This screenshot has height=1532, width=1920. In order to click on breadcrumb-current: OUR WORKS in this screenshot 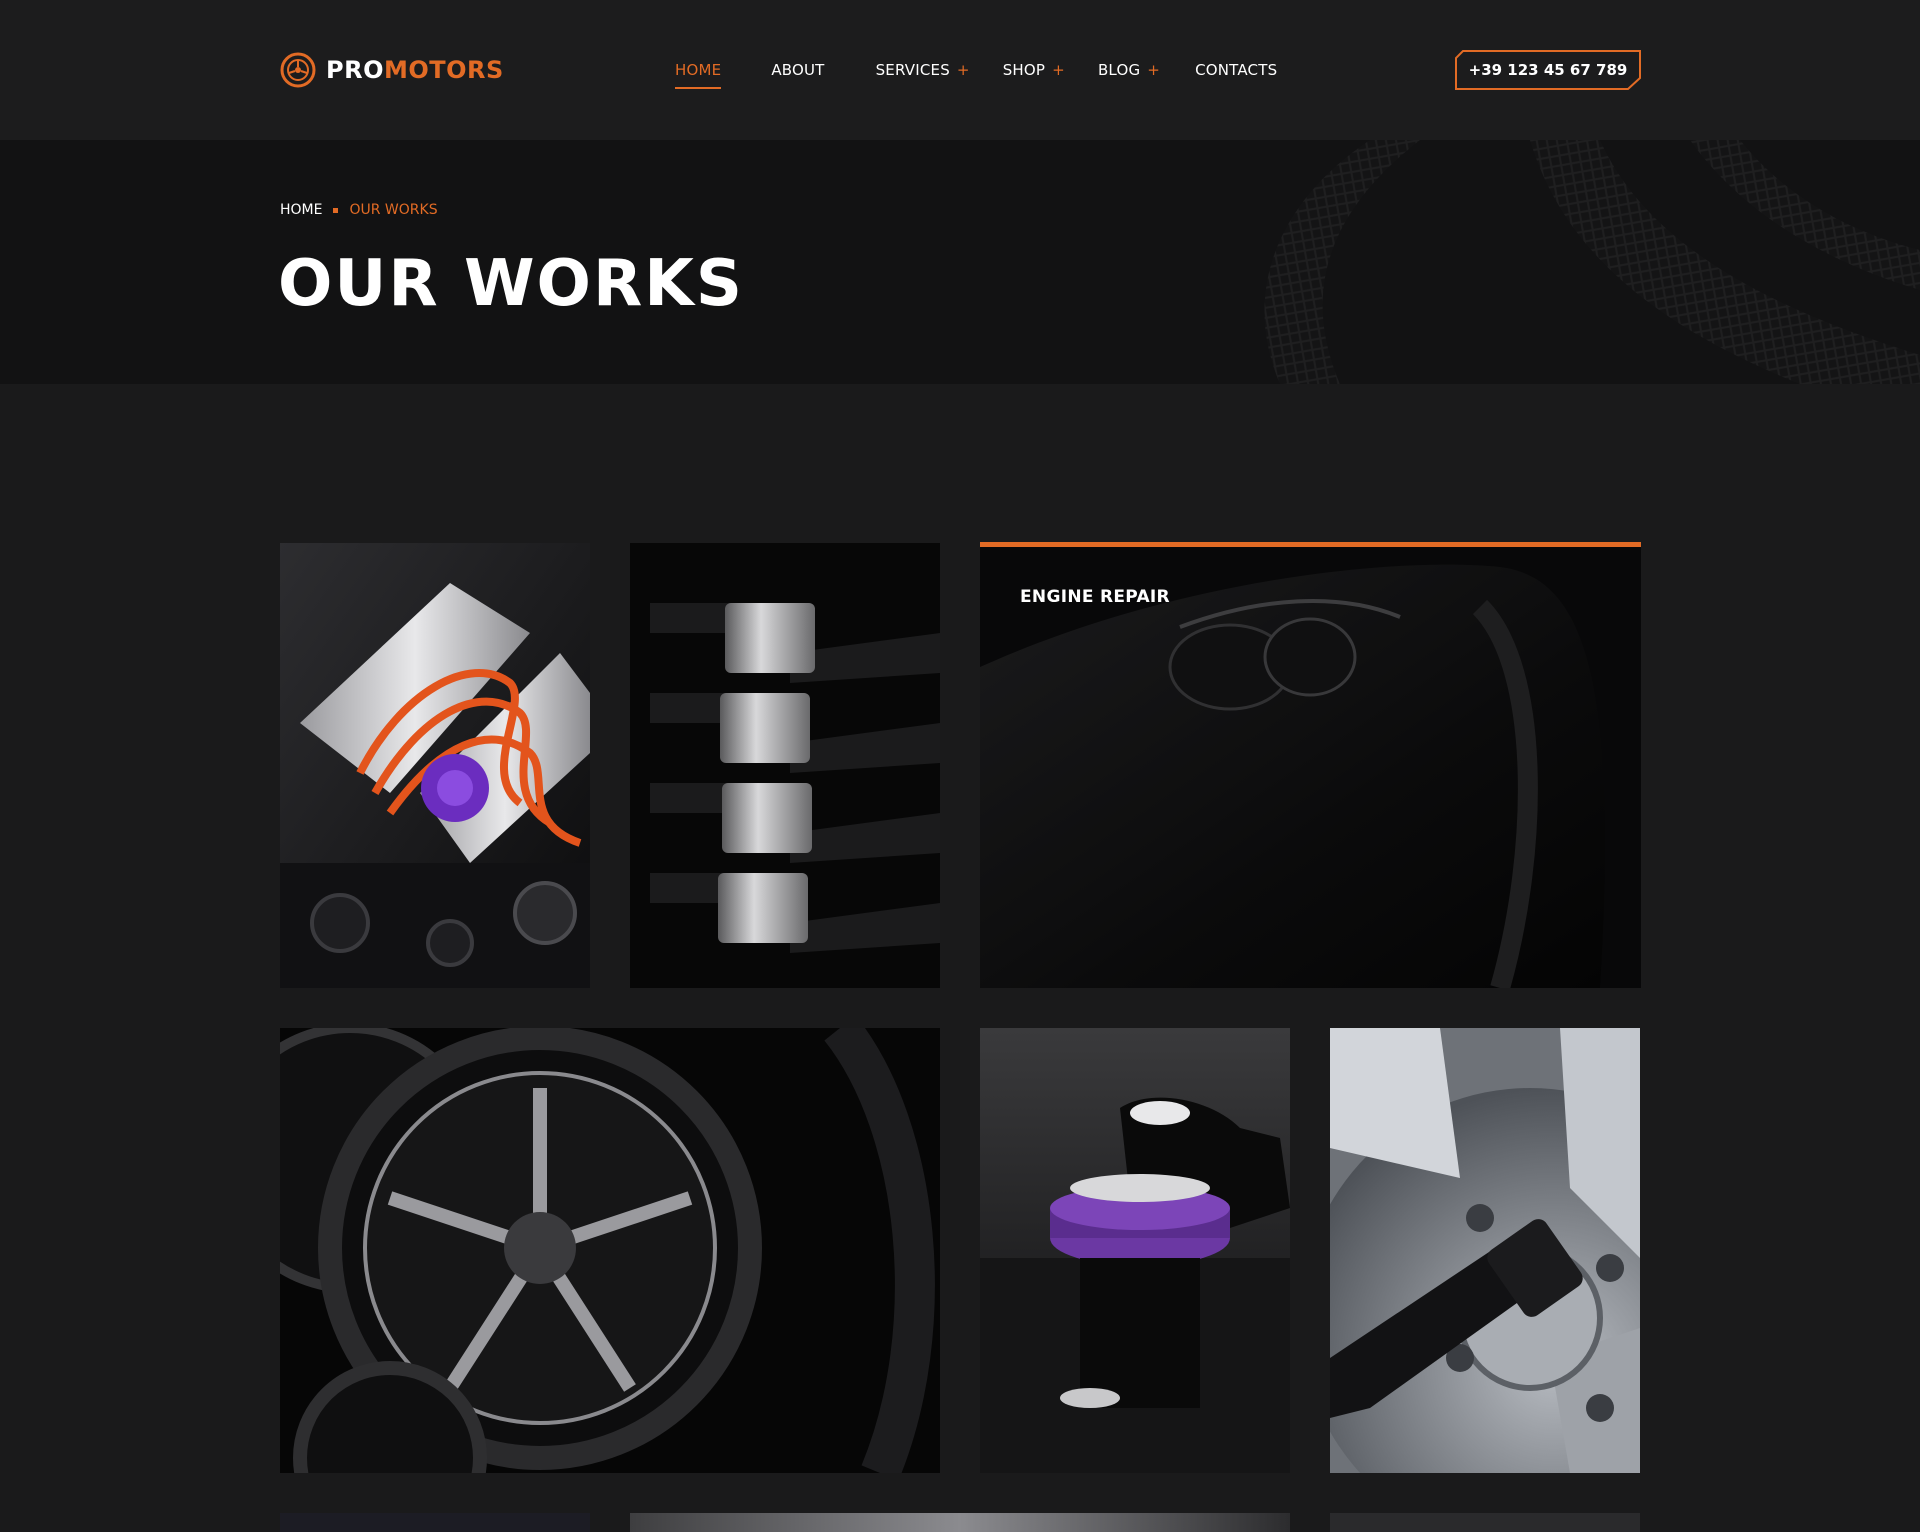, I will do `click(393, 210)`.